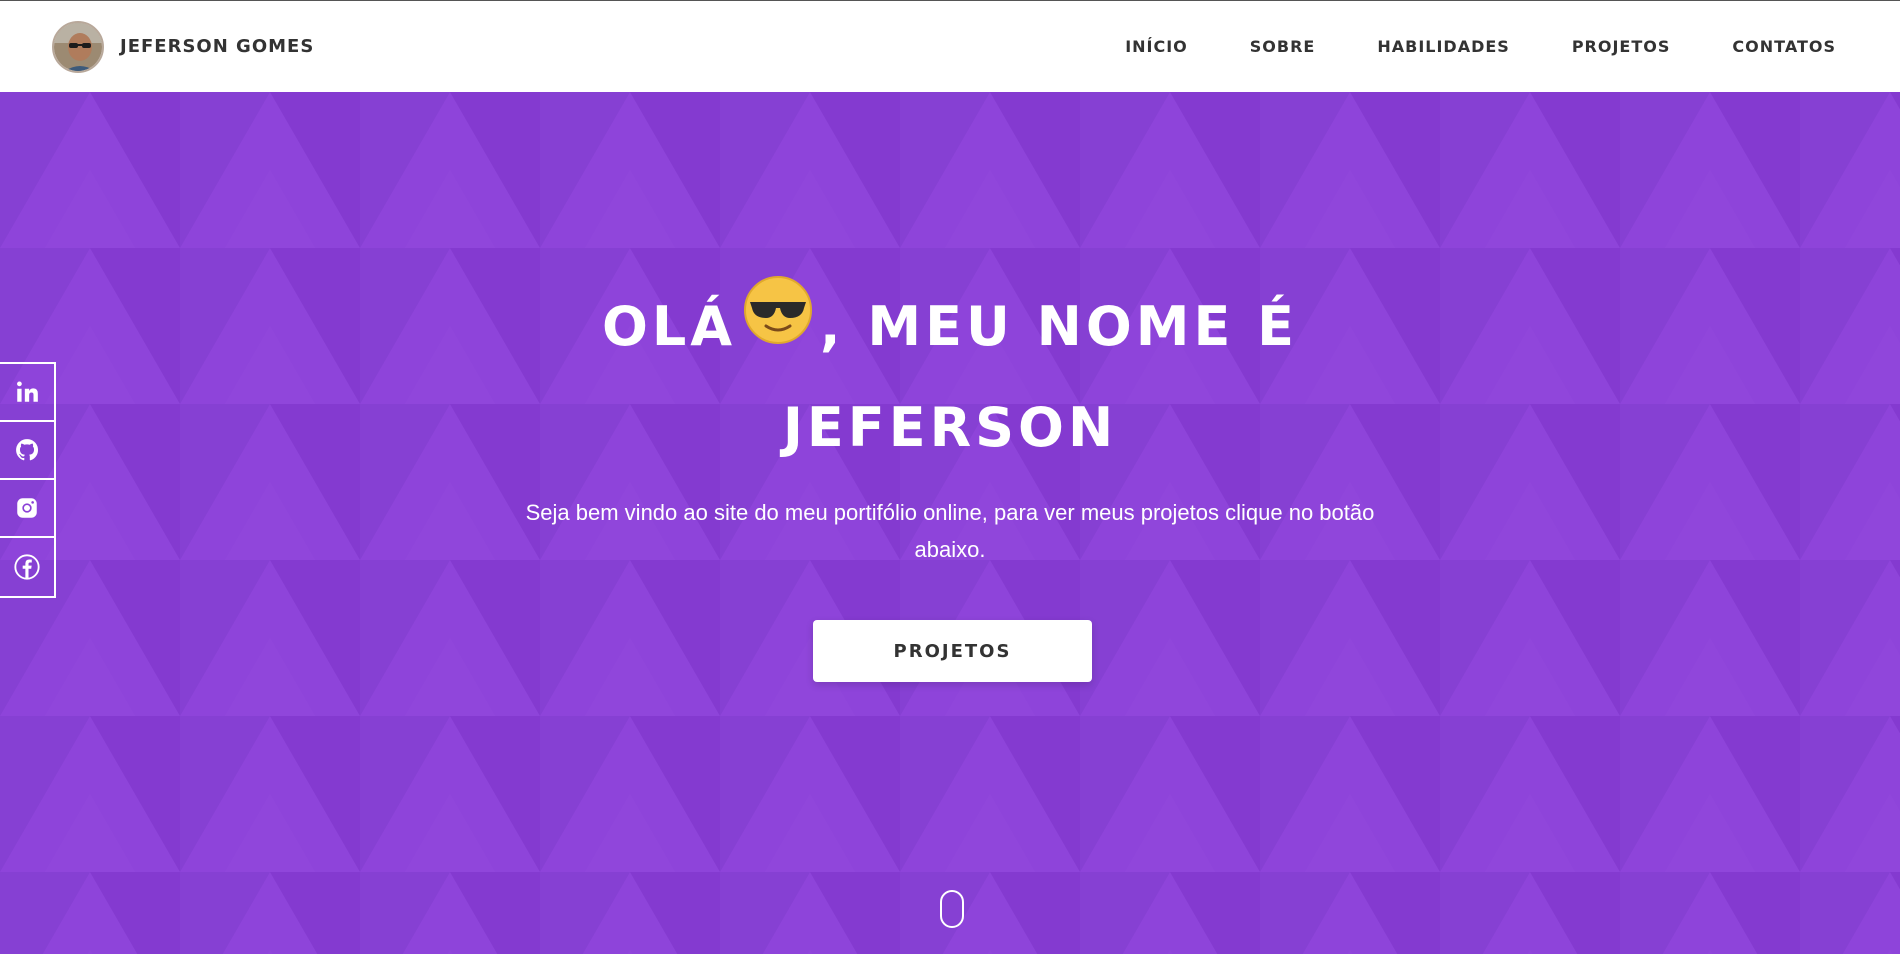 This screenshot has height=954, width=1900. Describe the element at coordinates (952, 651) in the screenshot. I see `projects-button: PROJETOS` at that location.